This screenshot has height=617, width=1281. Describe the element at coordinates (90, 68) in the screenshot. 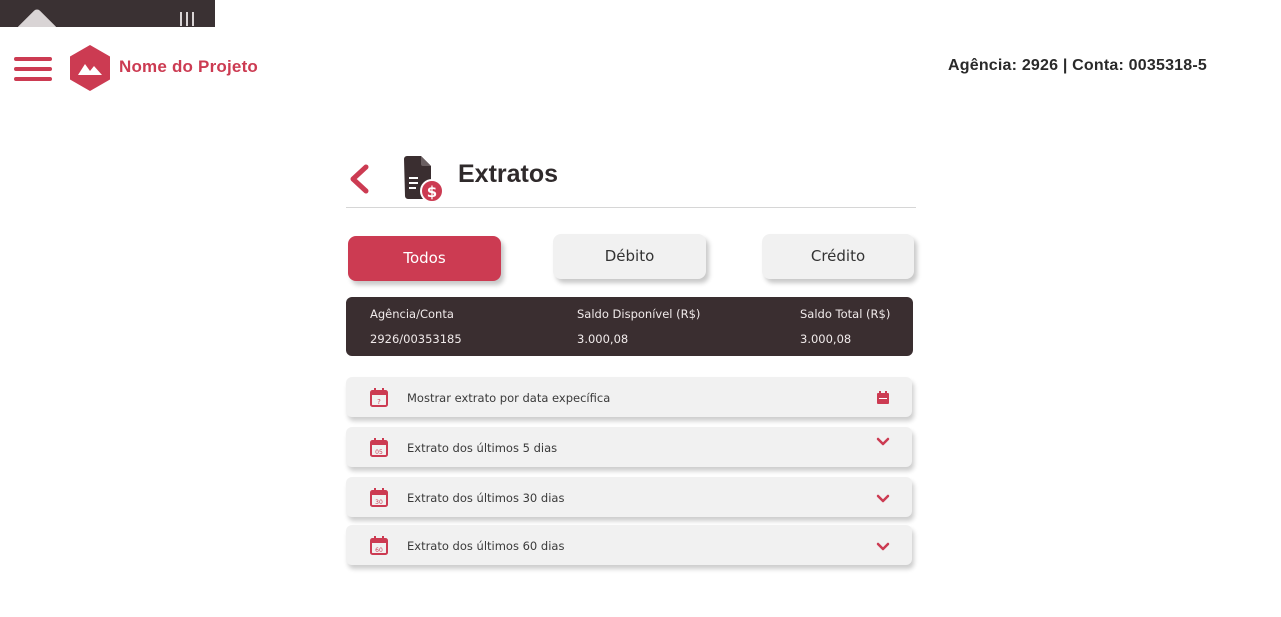

I see `logo-icon` at that location.